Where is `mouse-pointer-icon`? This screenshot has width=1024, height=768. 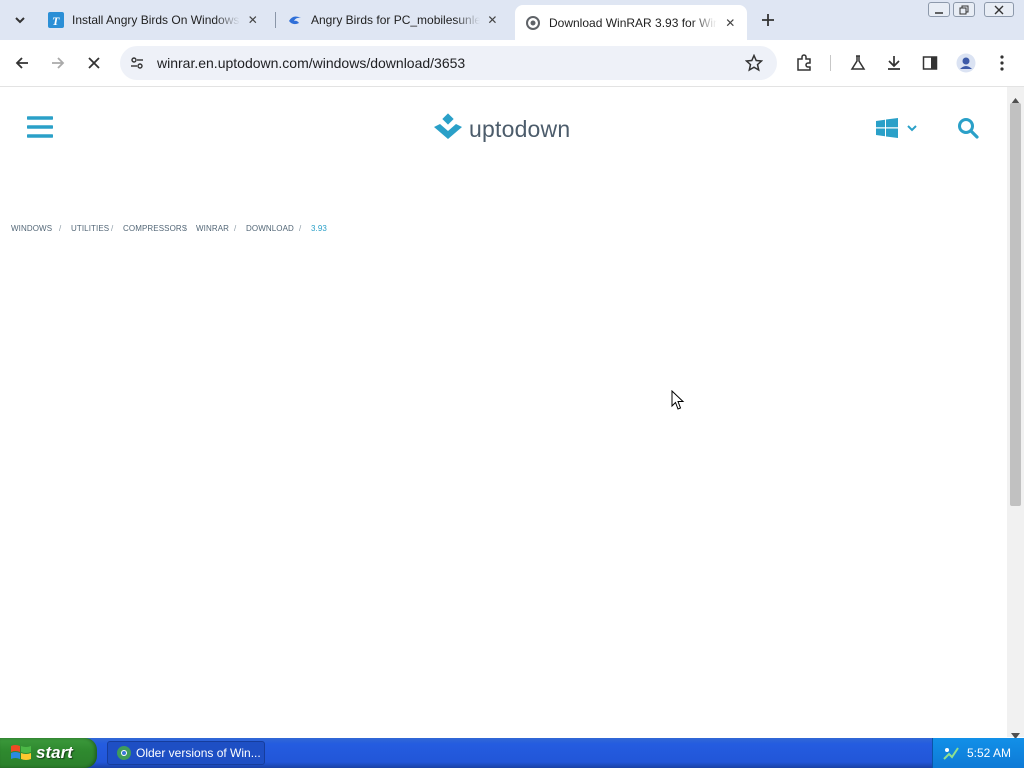
mouse-pointer-icon is located at coordinates (678, 400).